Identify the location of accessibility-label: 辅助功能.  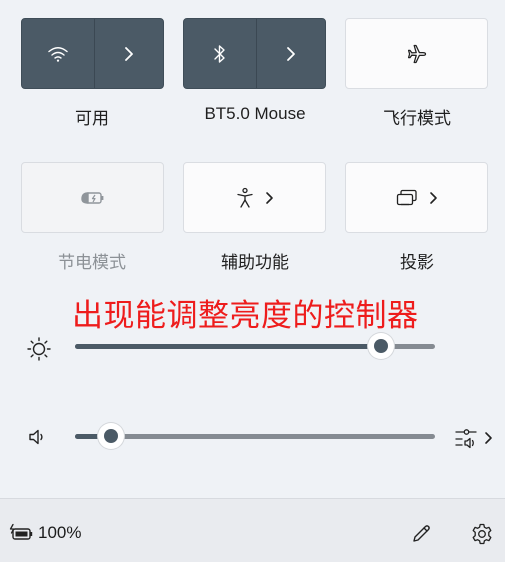
(255, 262).